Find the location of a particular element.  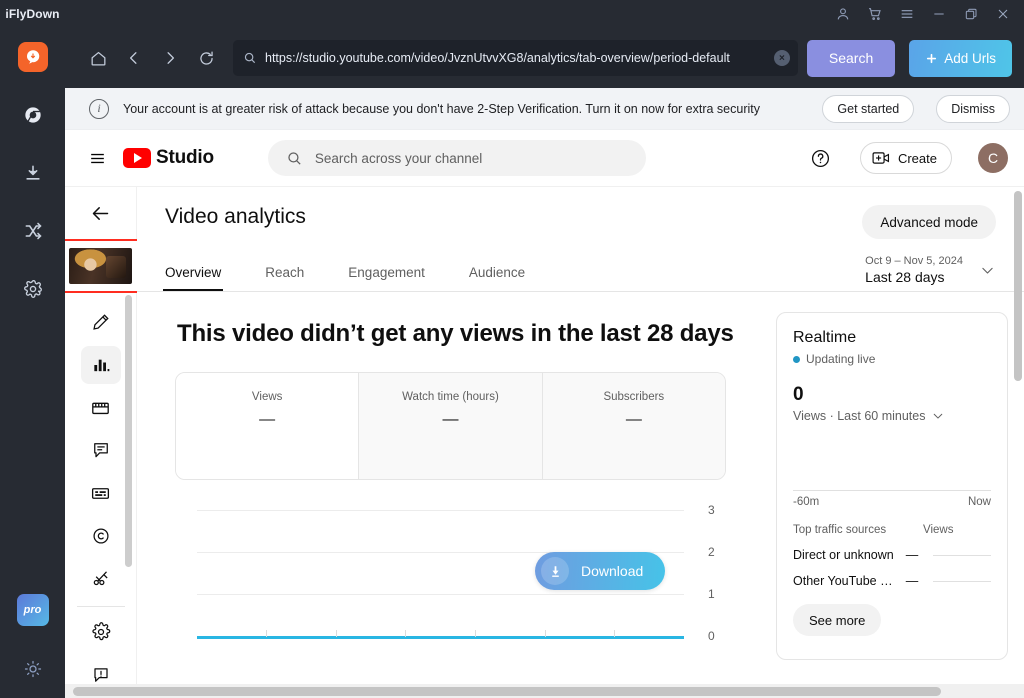

metric-watch-time: Watch time (hours) — is located at coordinates (450, 426).